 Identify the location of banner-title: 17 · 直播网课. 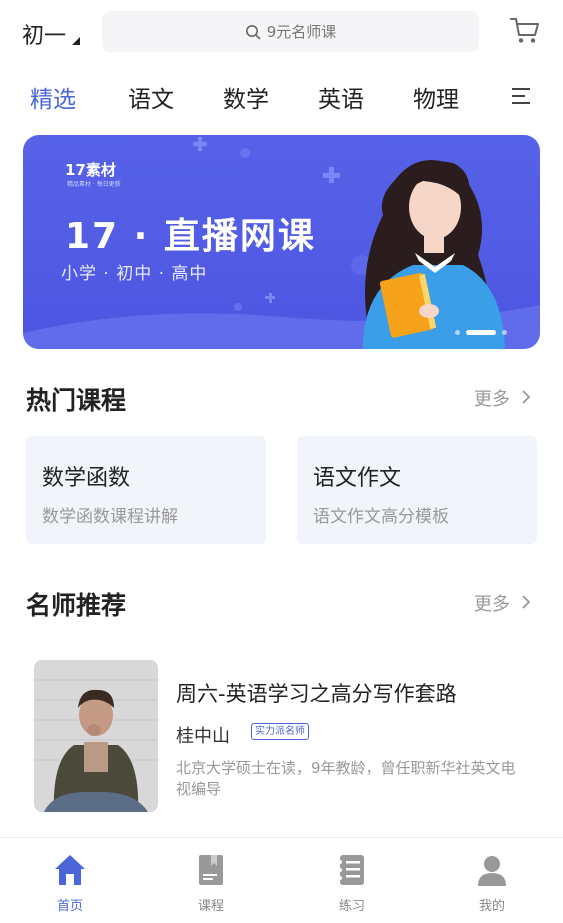
(190, 236).